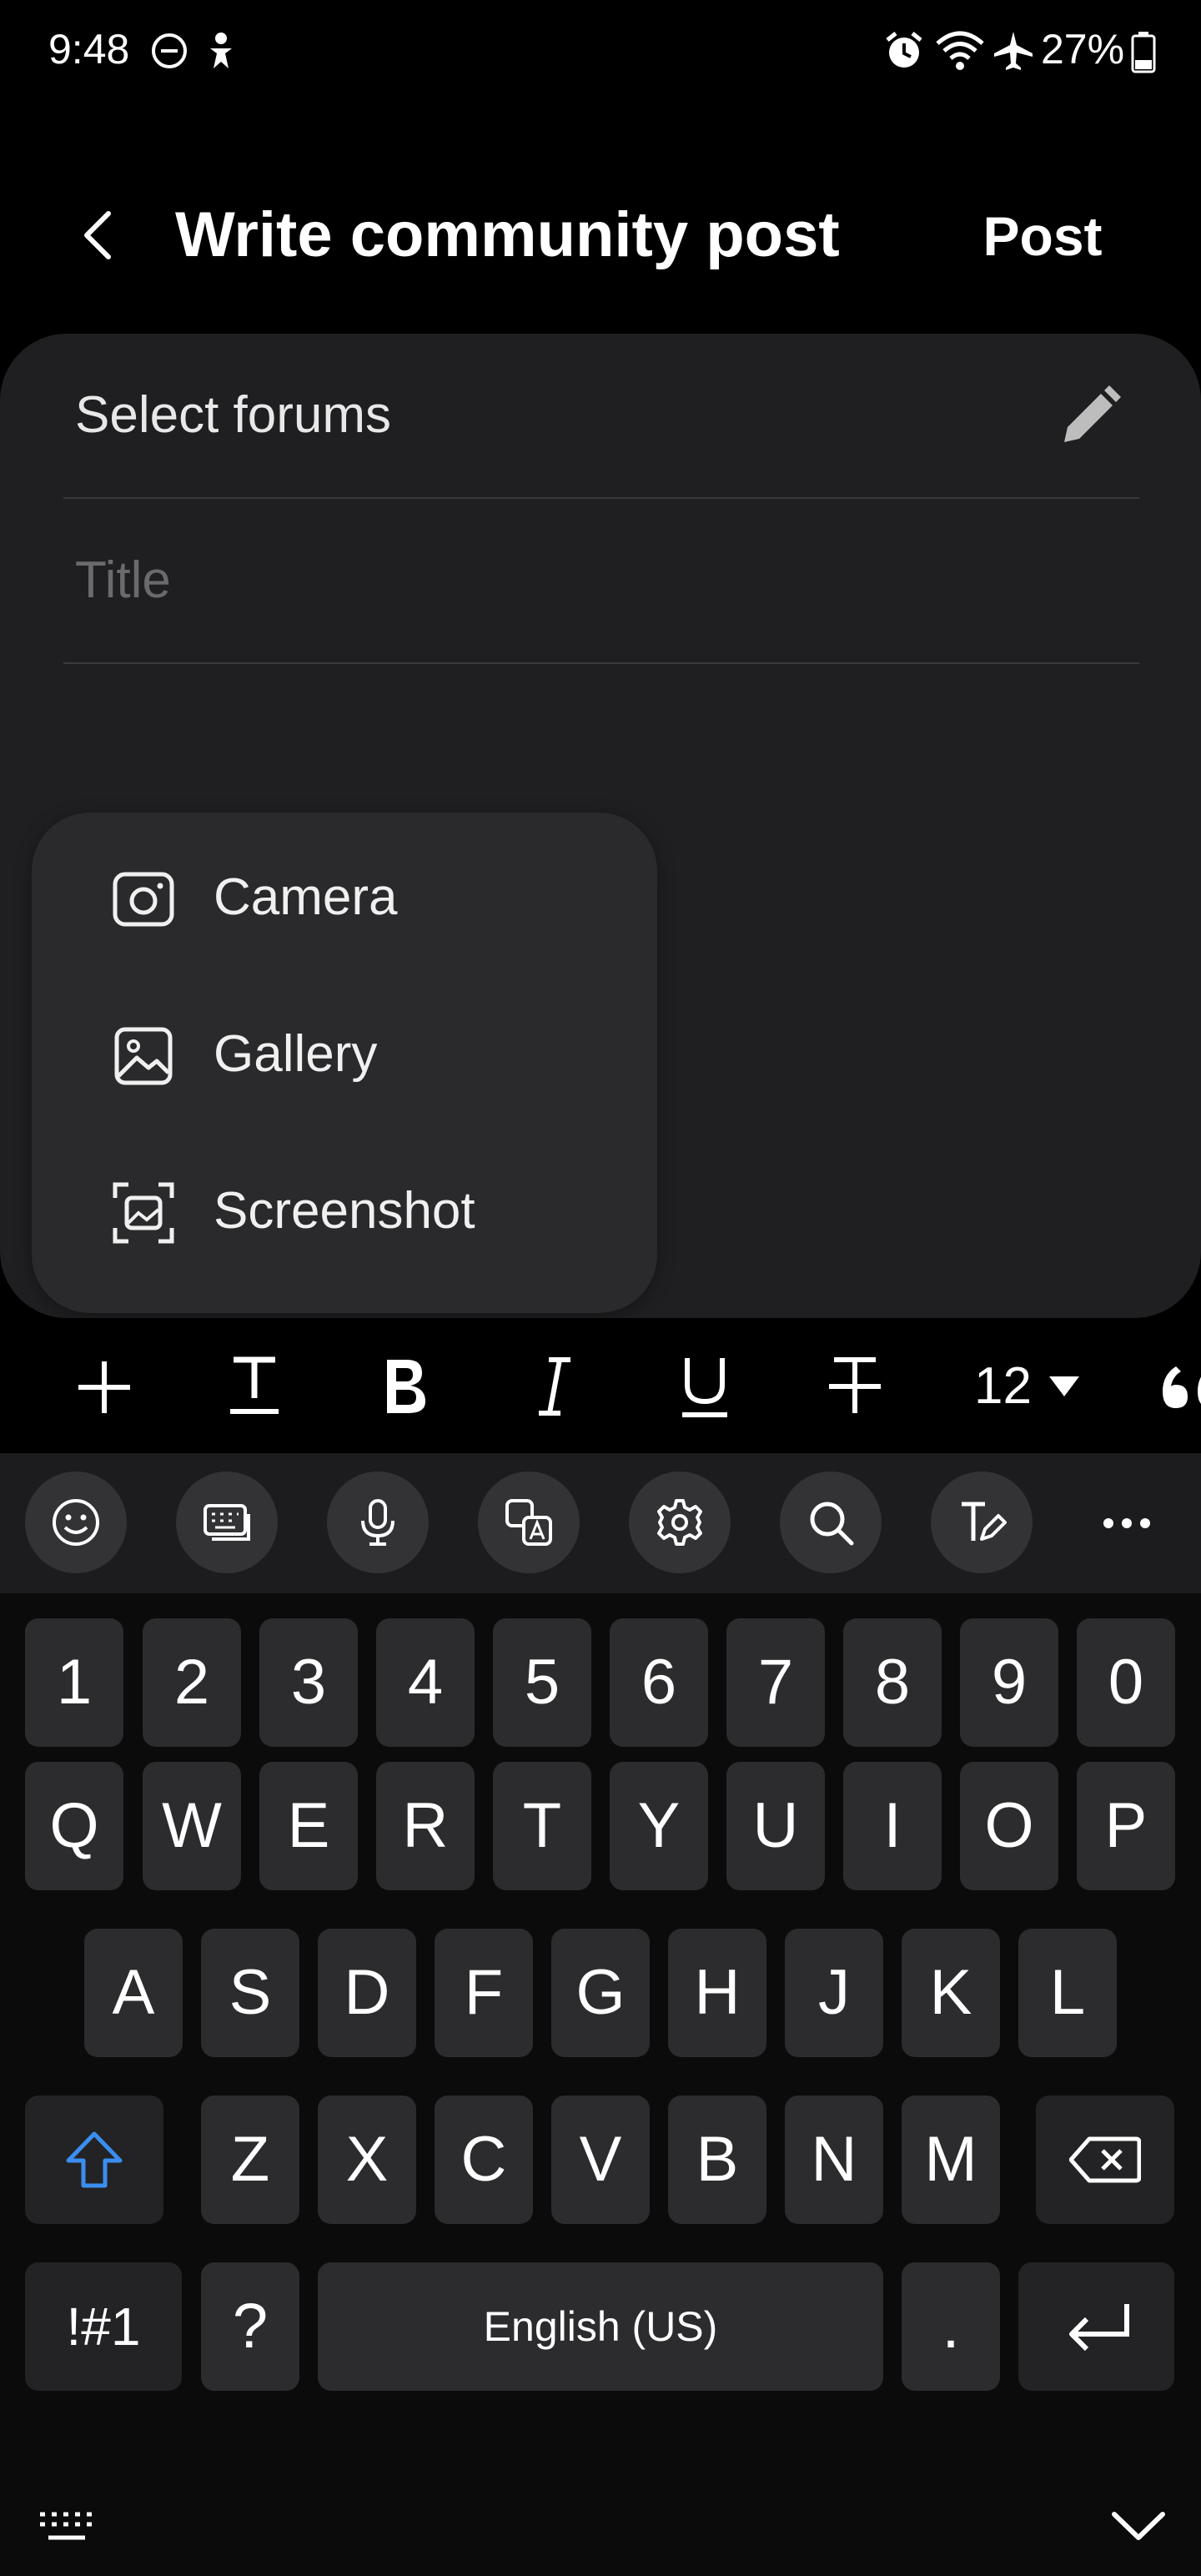 This screenshot has width=1201, height=2576. Describe the element at coordinates (775, 1826) in the screenshot. I see `key-u: U` at that location.